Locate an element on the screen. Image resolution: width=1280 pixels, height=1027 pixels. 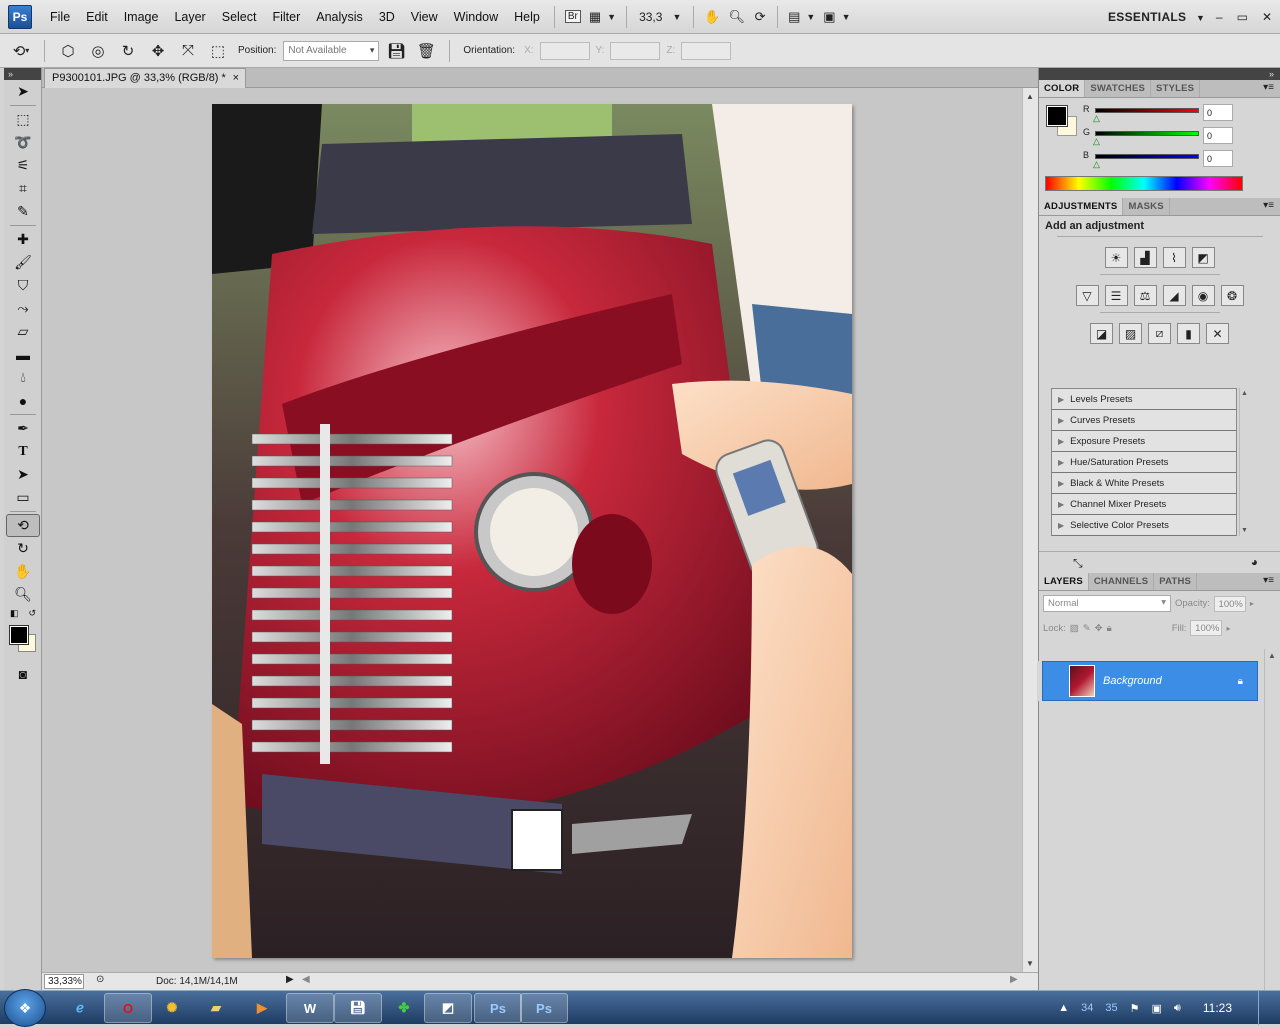
menu-help: Help is located at coordinates (527, 17).